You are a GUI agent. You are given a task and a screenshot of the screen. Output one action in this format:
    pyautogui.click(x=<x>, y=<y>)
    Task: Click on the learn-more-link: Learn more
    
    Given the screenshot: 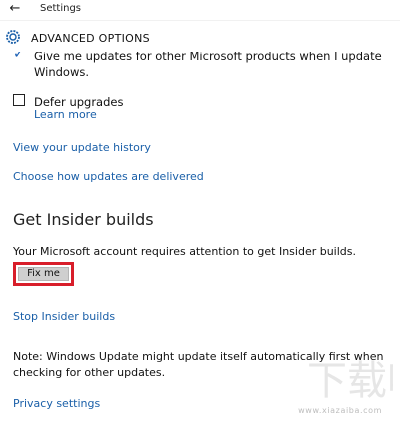 What is the action you would take?
    pyautogui.click(x=65, y=114)
    